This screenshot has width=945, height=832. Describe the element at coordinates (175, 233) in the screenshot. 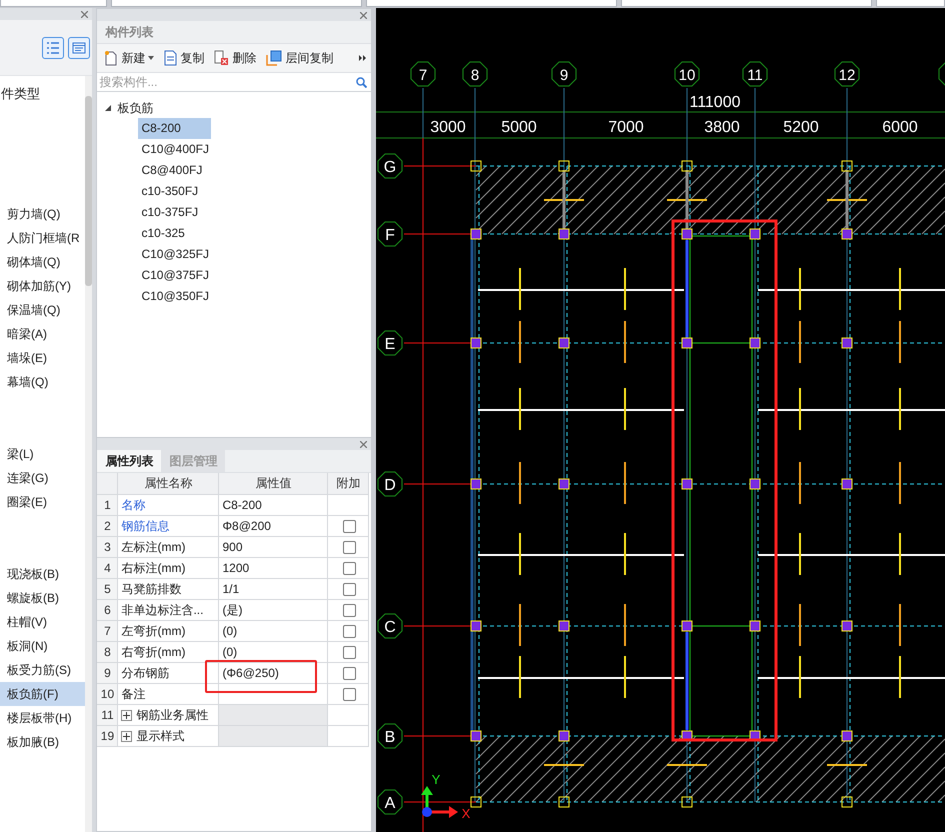

I see `component-item: c10-325` at that location.